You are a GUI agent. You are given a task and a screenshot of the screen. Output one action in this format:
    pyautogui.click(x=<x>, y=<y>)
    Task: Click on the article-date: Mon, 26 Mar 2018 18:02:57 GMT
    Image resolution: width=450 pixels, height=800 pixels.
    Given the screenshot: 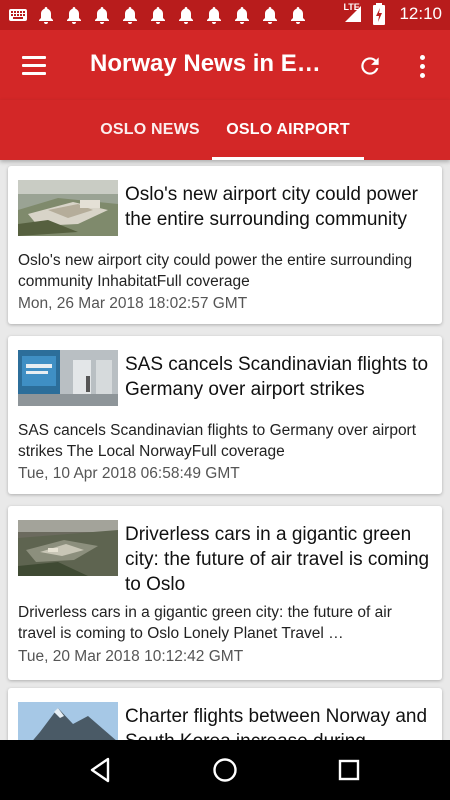 What is the action you would take?
    pyautogui.click(x=133, y=303)
    